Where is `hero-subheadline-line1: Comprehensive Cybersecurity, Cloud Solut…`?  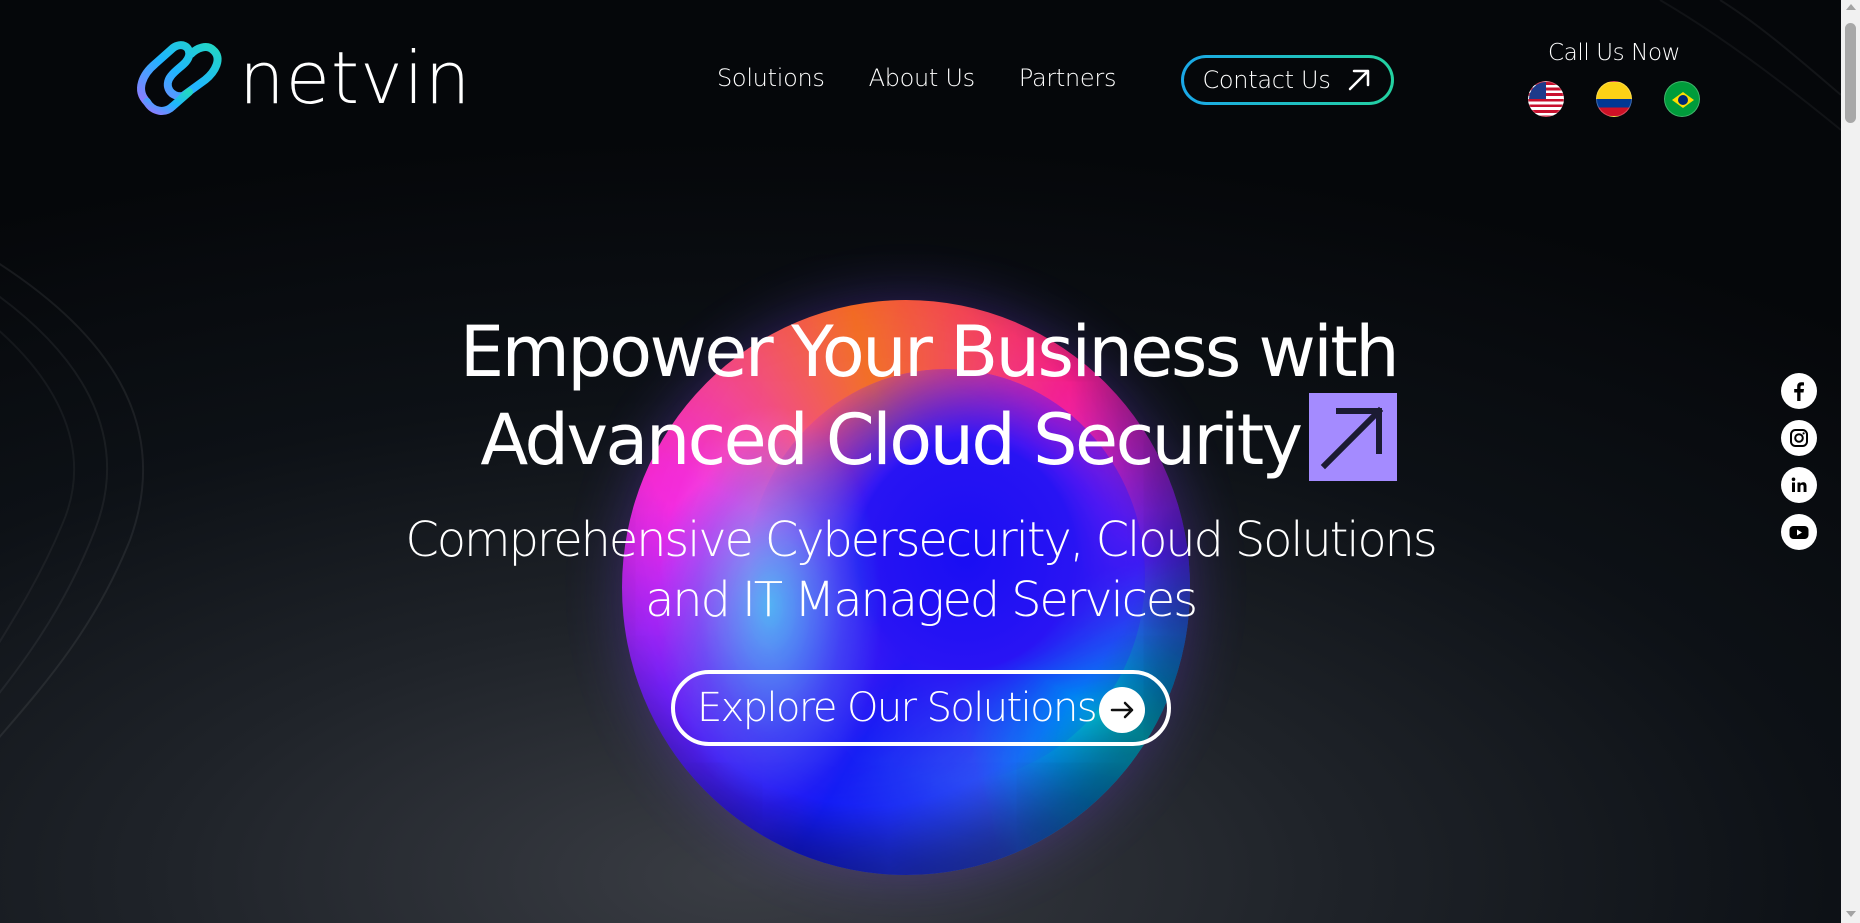 hero-subheadline-line1: Comprehensive Cybersecurity, Cloud Solut… is located at coordinates (921, 540).